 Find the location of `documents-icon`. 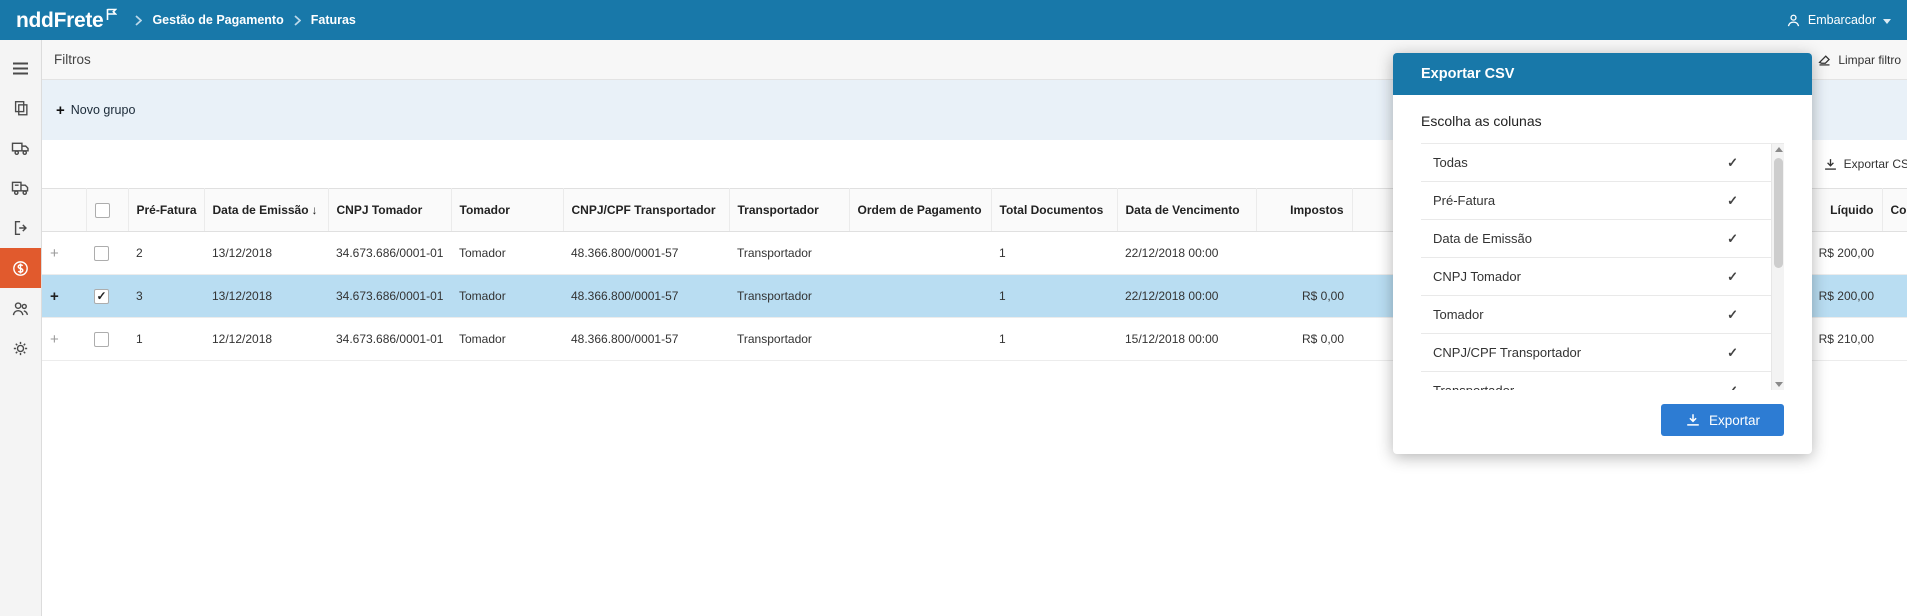

documents-icon is located at coordinates (20, 108).